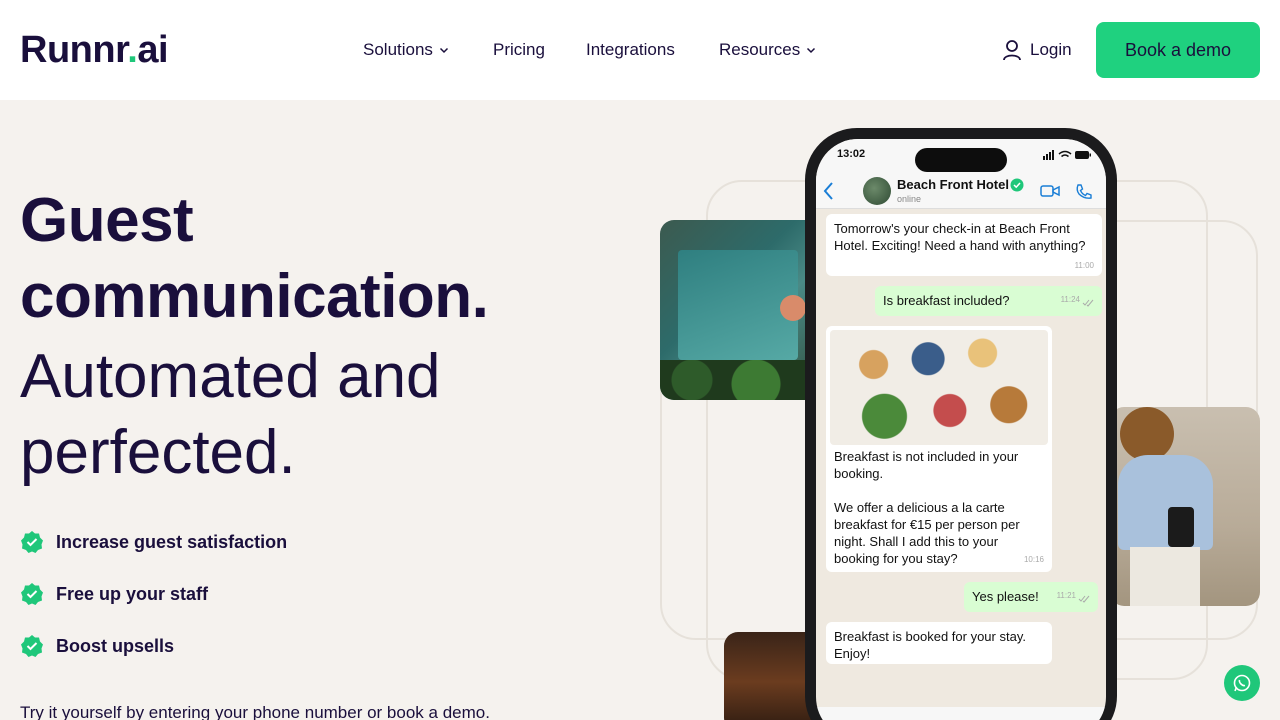 This screenshot has width=1280, height=720. I want to click on nav-resources: Resources, so click(767, 50).